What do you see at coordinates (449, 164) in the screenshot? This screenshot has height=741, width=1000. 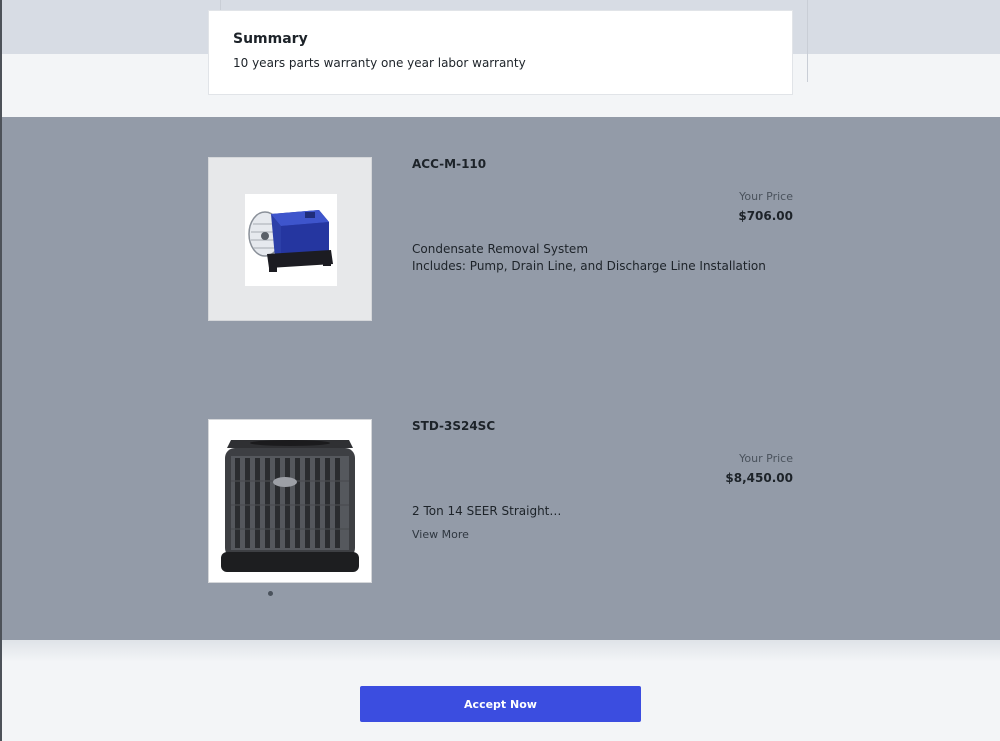 I see `product-sku: ACC-M-110` at bounding box center [449, 164].